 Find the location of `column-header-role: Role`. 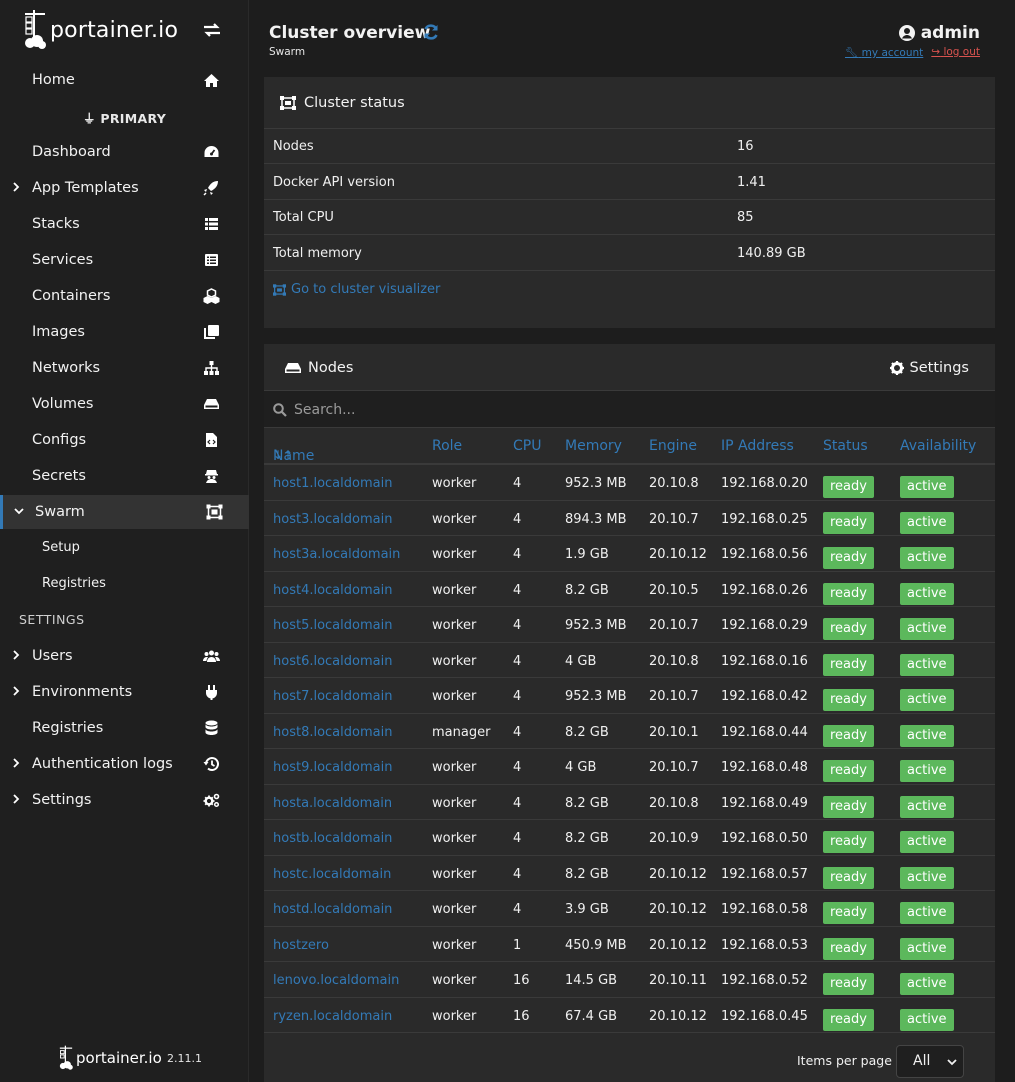

column-header-role: Role is located at coordinates (447, 446).